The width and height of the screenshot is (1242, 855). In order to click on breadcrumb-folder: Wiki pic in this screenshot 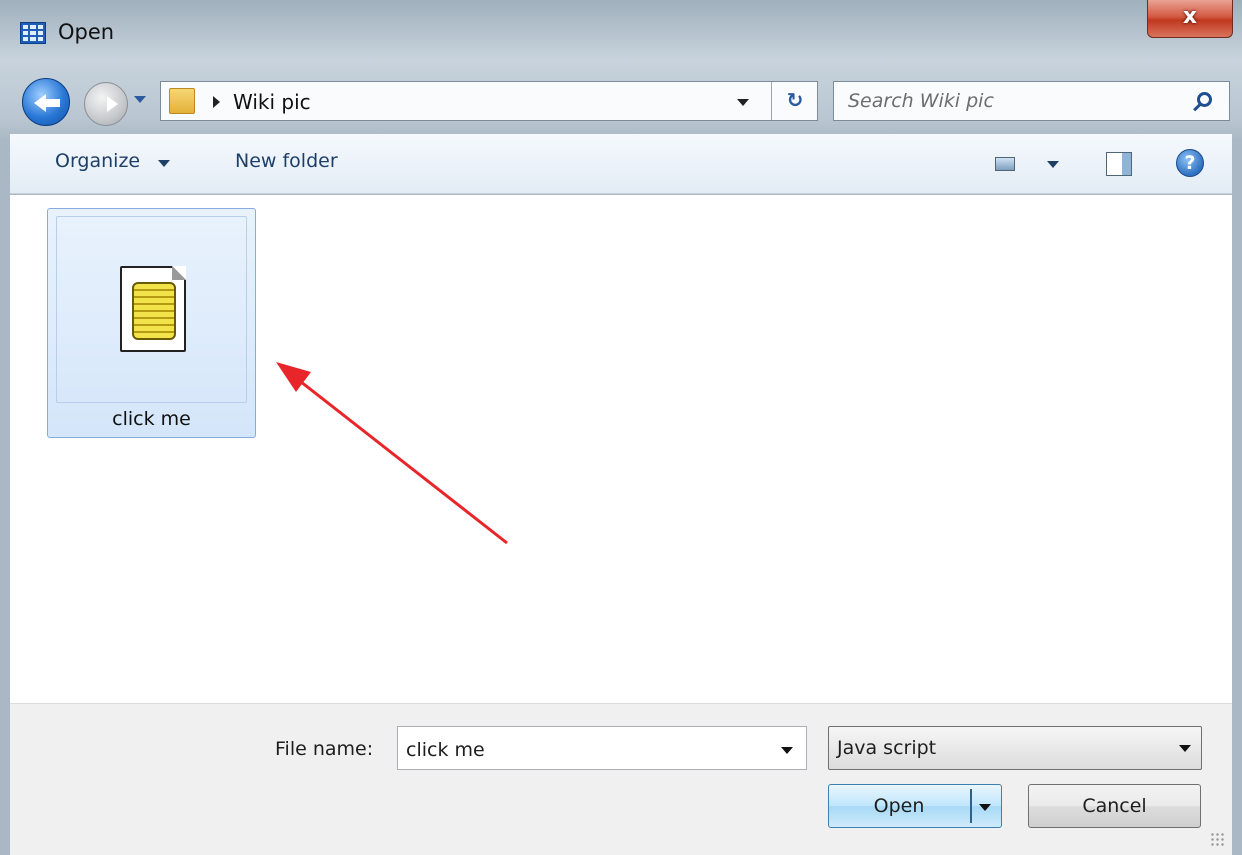, I will do `click(272, 102)`.